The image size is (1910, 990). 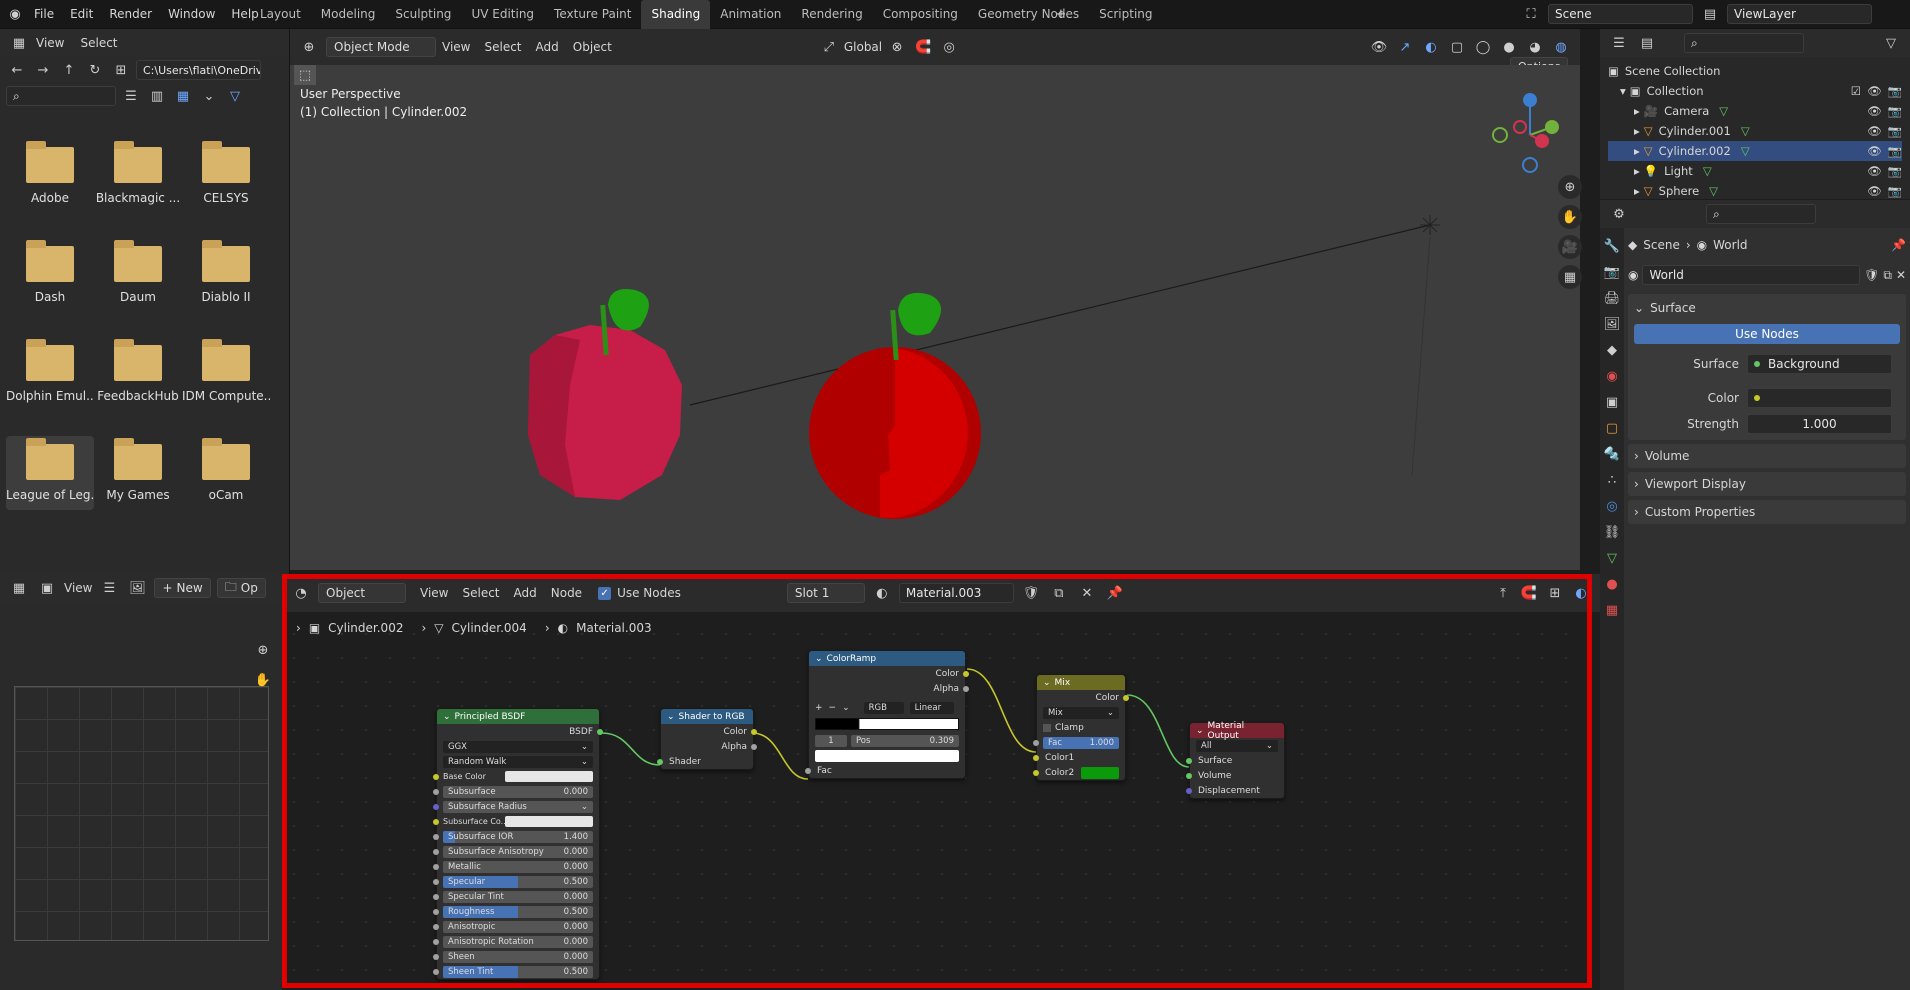 I want to click on uv-grid, so click(x=141, y=813).